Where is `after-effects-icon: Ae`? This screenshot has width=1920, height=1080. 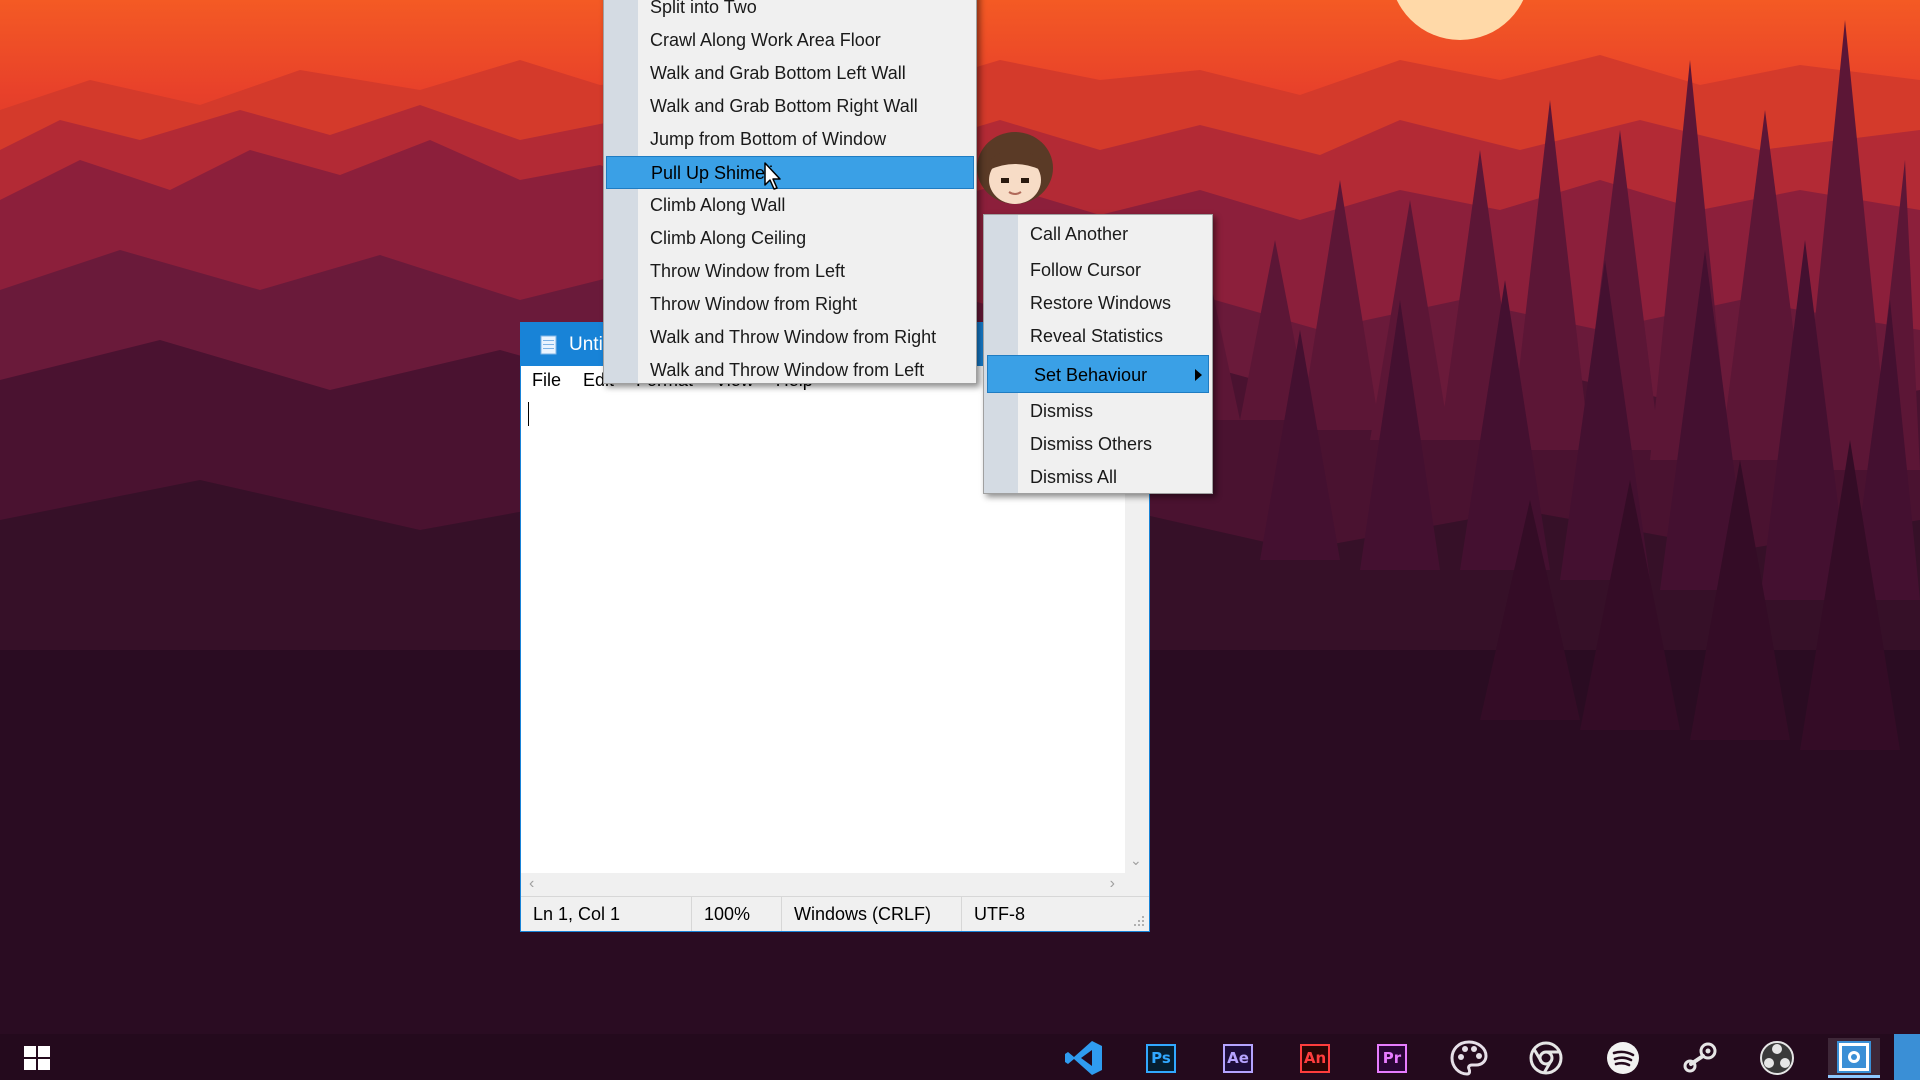 after-effects-icon: Ae is located at coordinates (1238, 1058).